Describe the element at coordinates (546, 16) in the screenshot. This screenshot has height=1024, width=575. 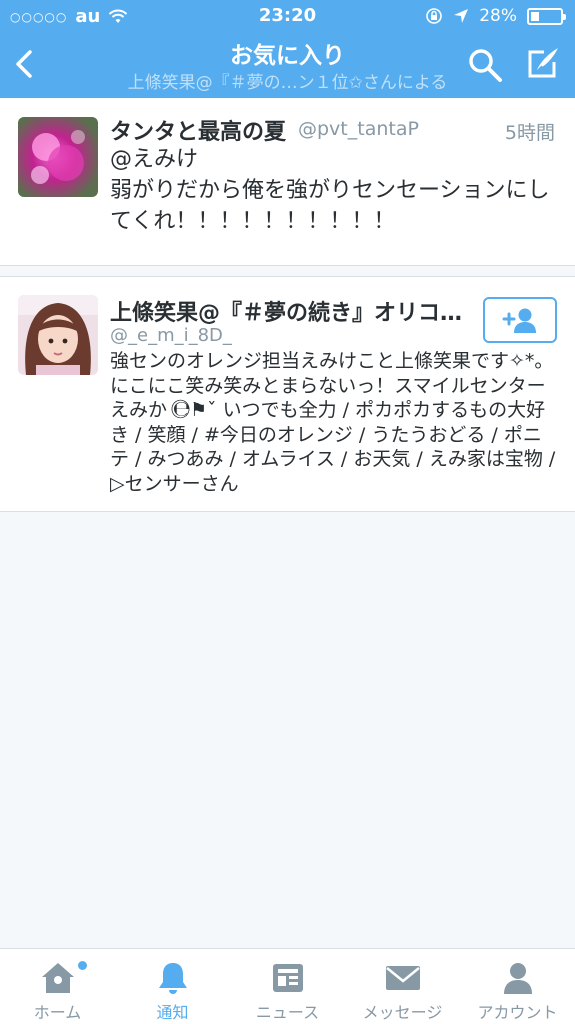
I see `battery-icon` at that location.